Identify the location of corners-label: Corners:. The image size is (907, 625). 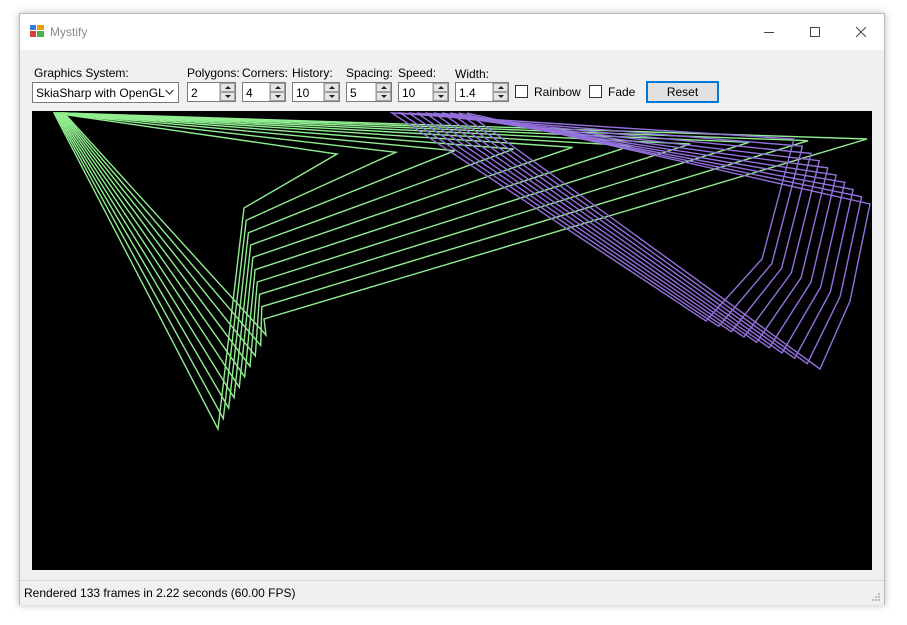
(265, 73).